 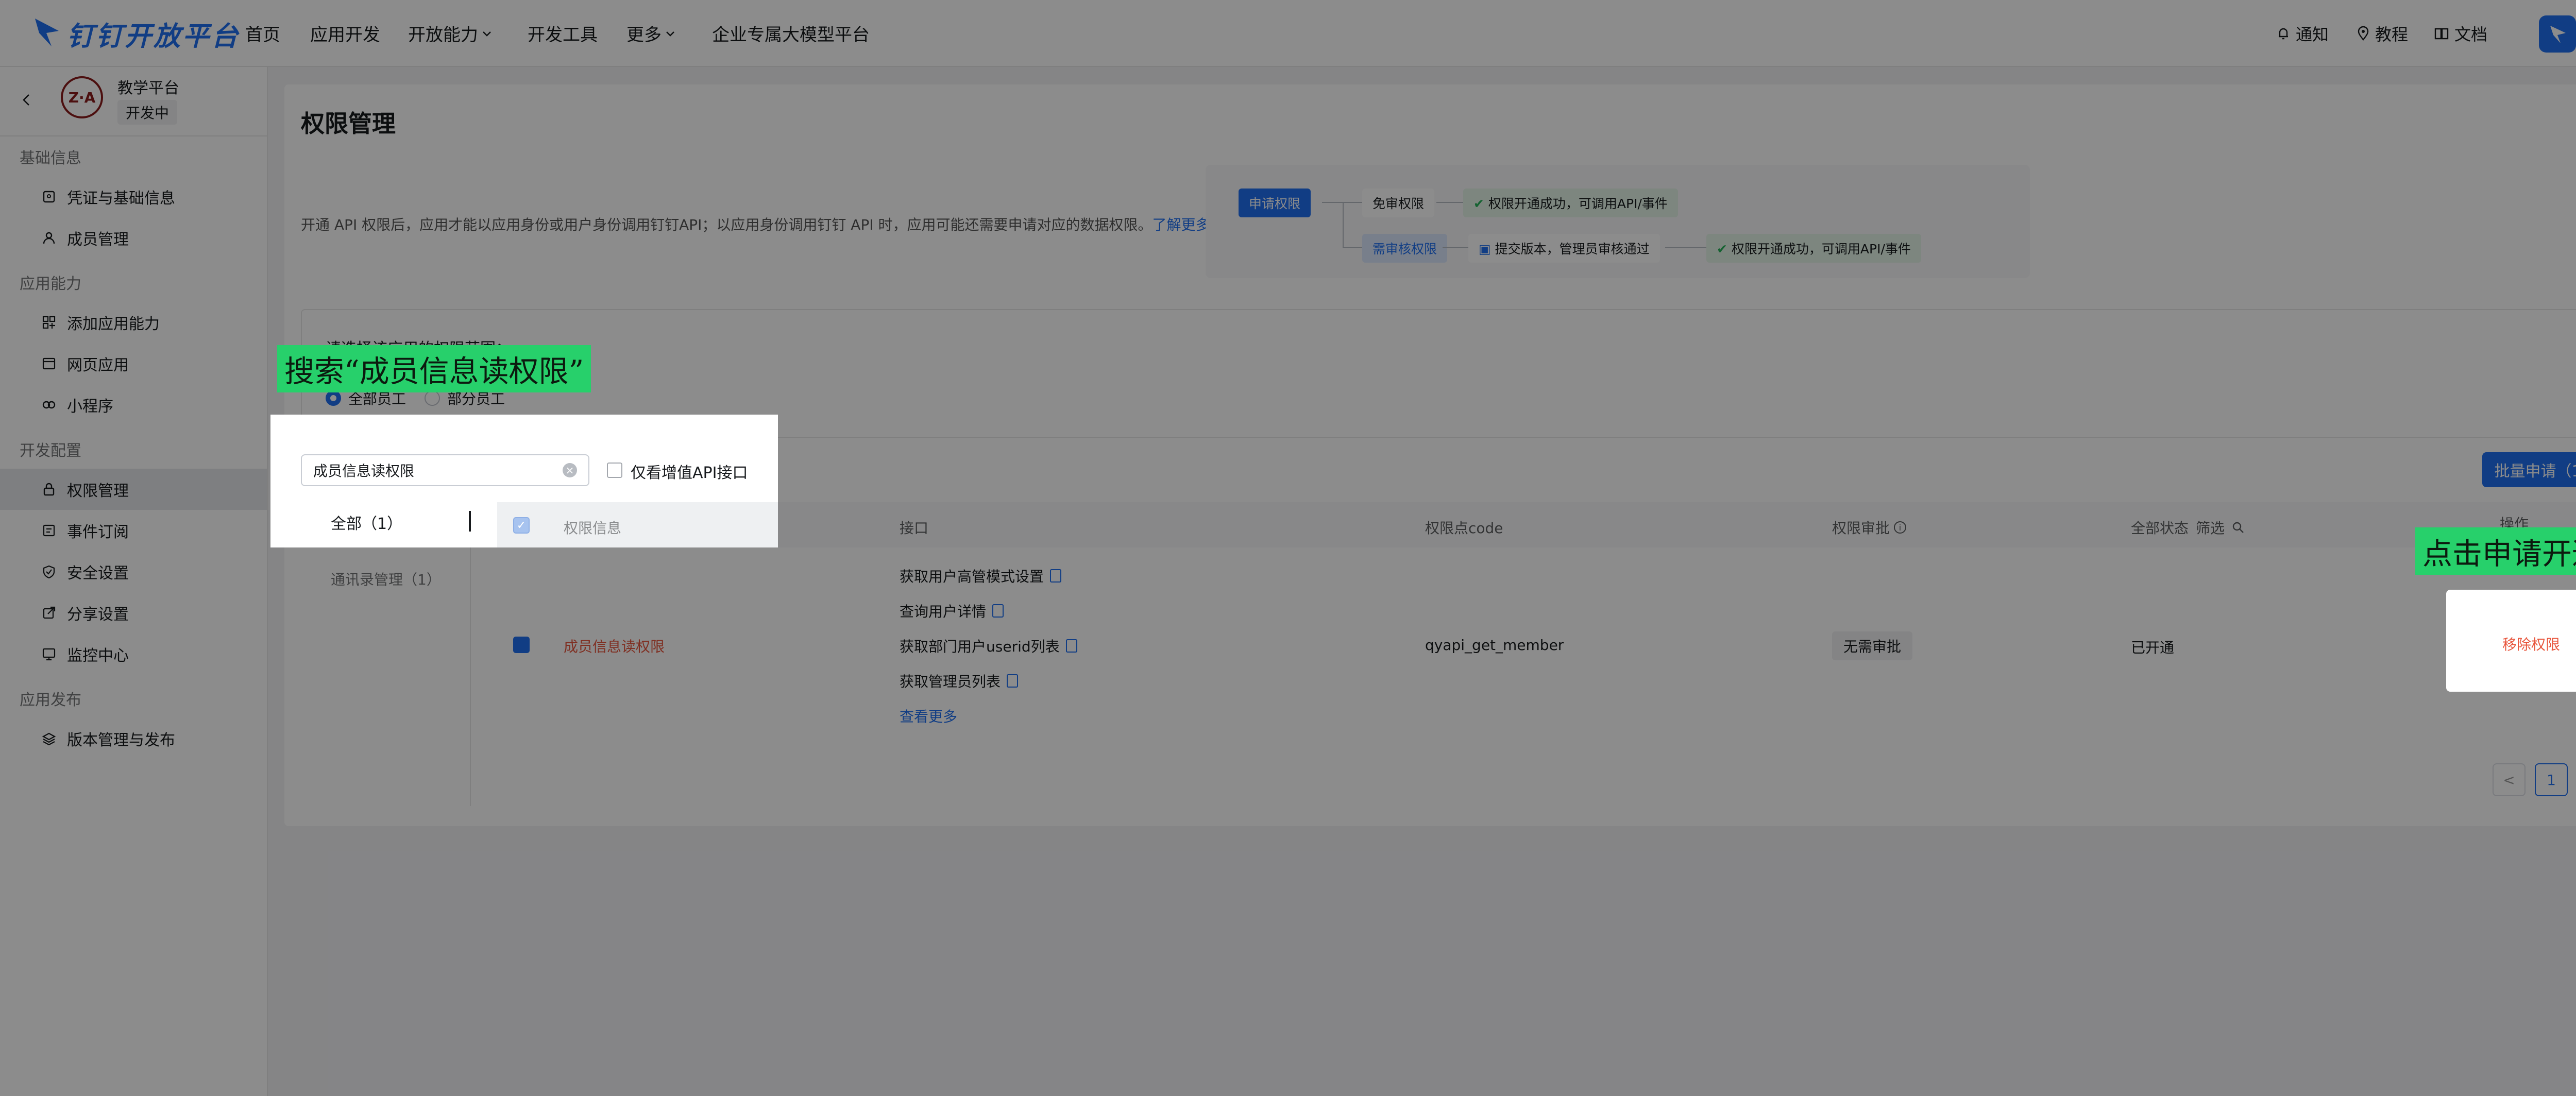 I want to click on remove-permission-link: 移除权限, so click(x=2511, y=643).